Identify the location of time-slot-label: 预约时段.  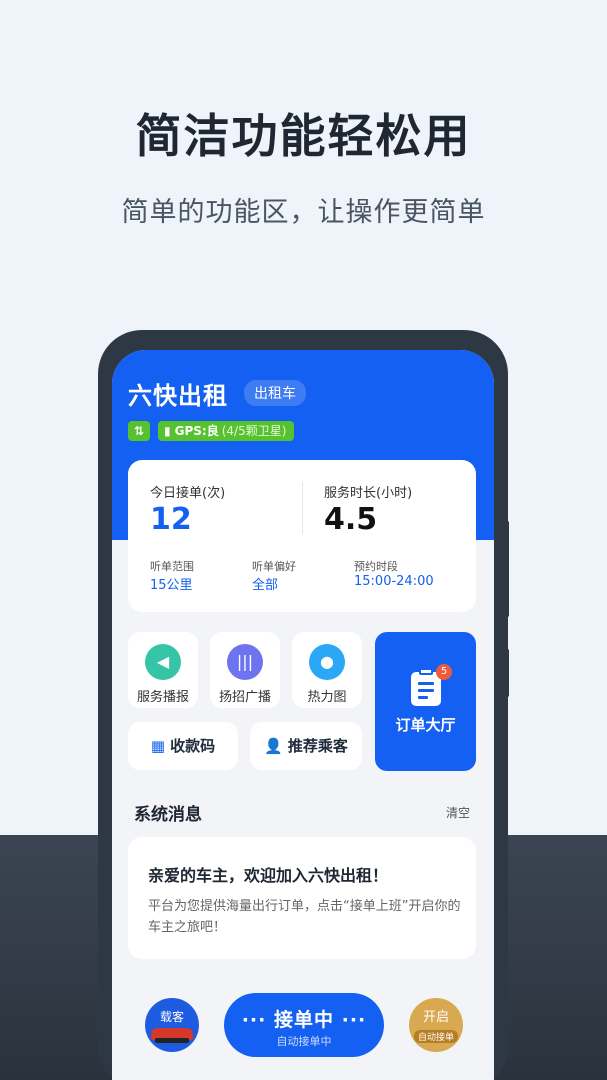
(376, 566).